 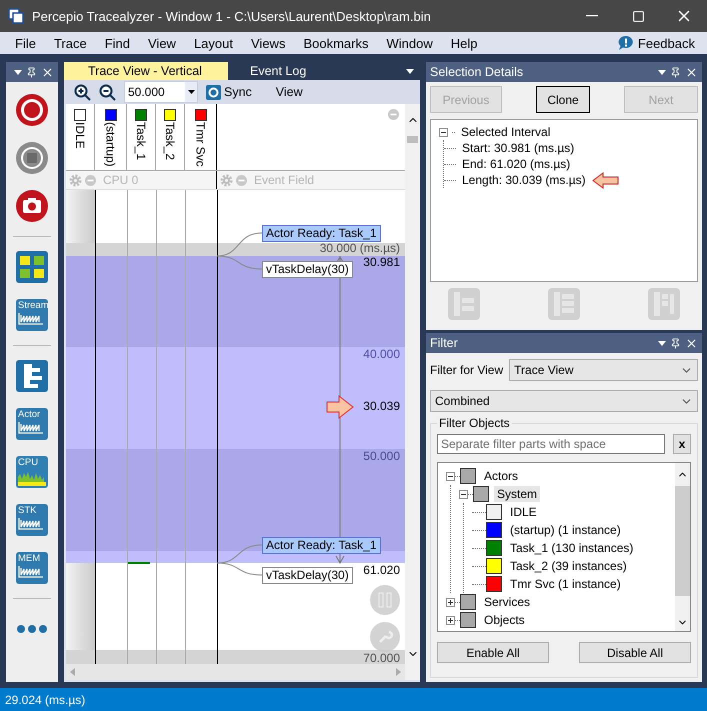 What do you see at coordinates (564, 401) in the screenshot?
I see `mode-select: Combined` at bounding box center [564, 401].